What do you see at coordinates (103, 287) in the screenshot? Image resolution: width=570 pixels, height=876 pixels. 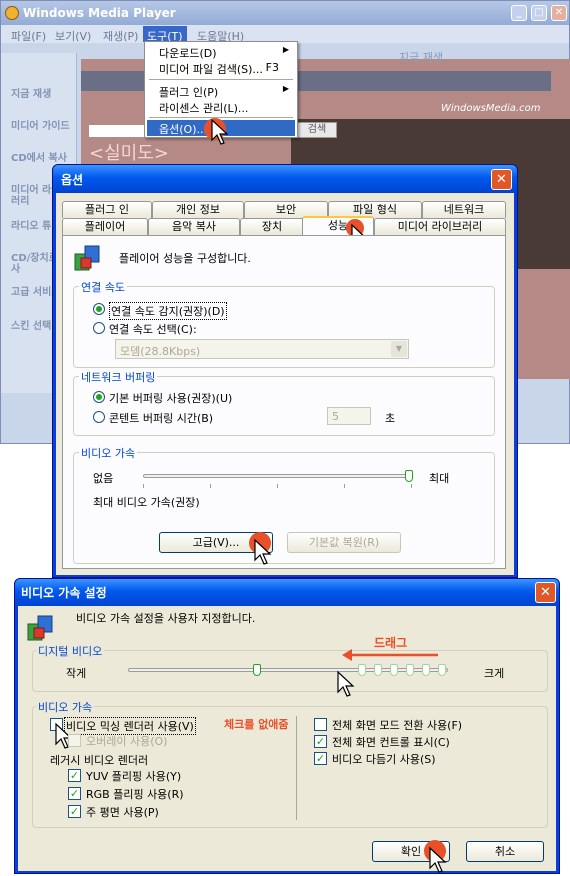 I see `connection-speed-title: 연결 속도` at bounding box center [103, 287].